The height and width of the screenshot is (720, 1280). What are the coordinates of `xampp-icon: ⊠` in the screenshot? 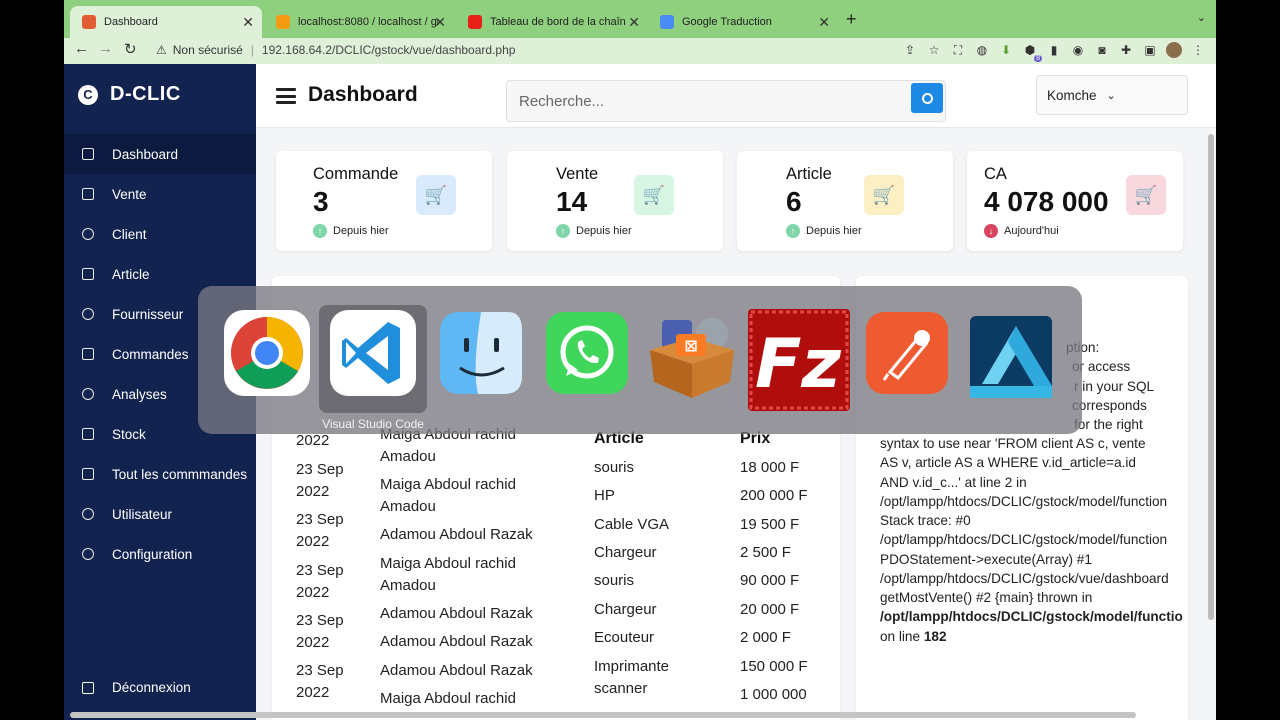 It's located at (690, 354).